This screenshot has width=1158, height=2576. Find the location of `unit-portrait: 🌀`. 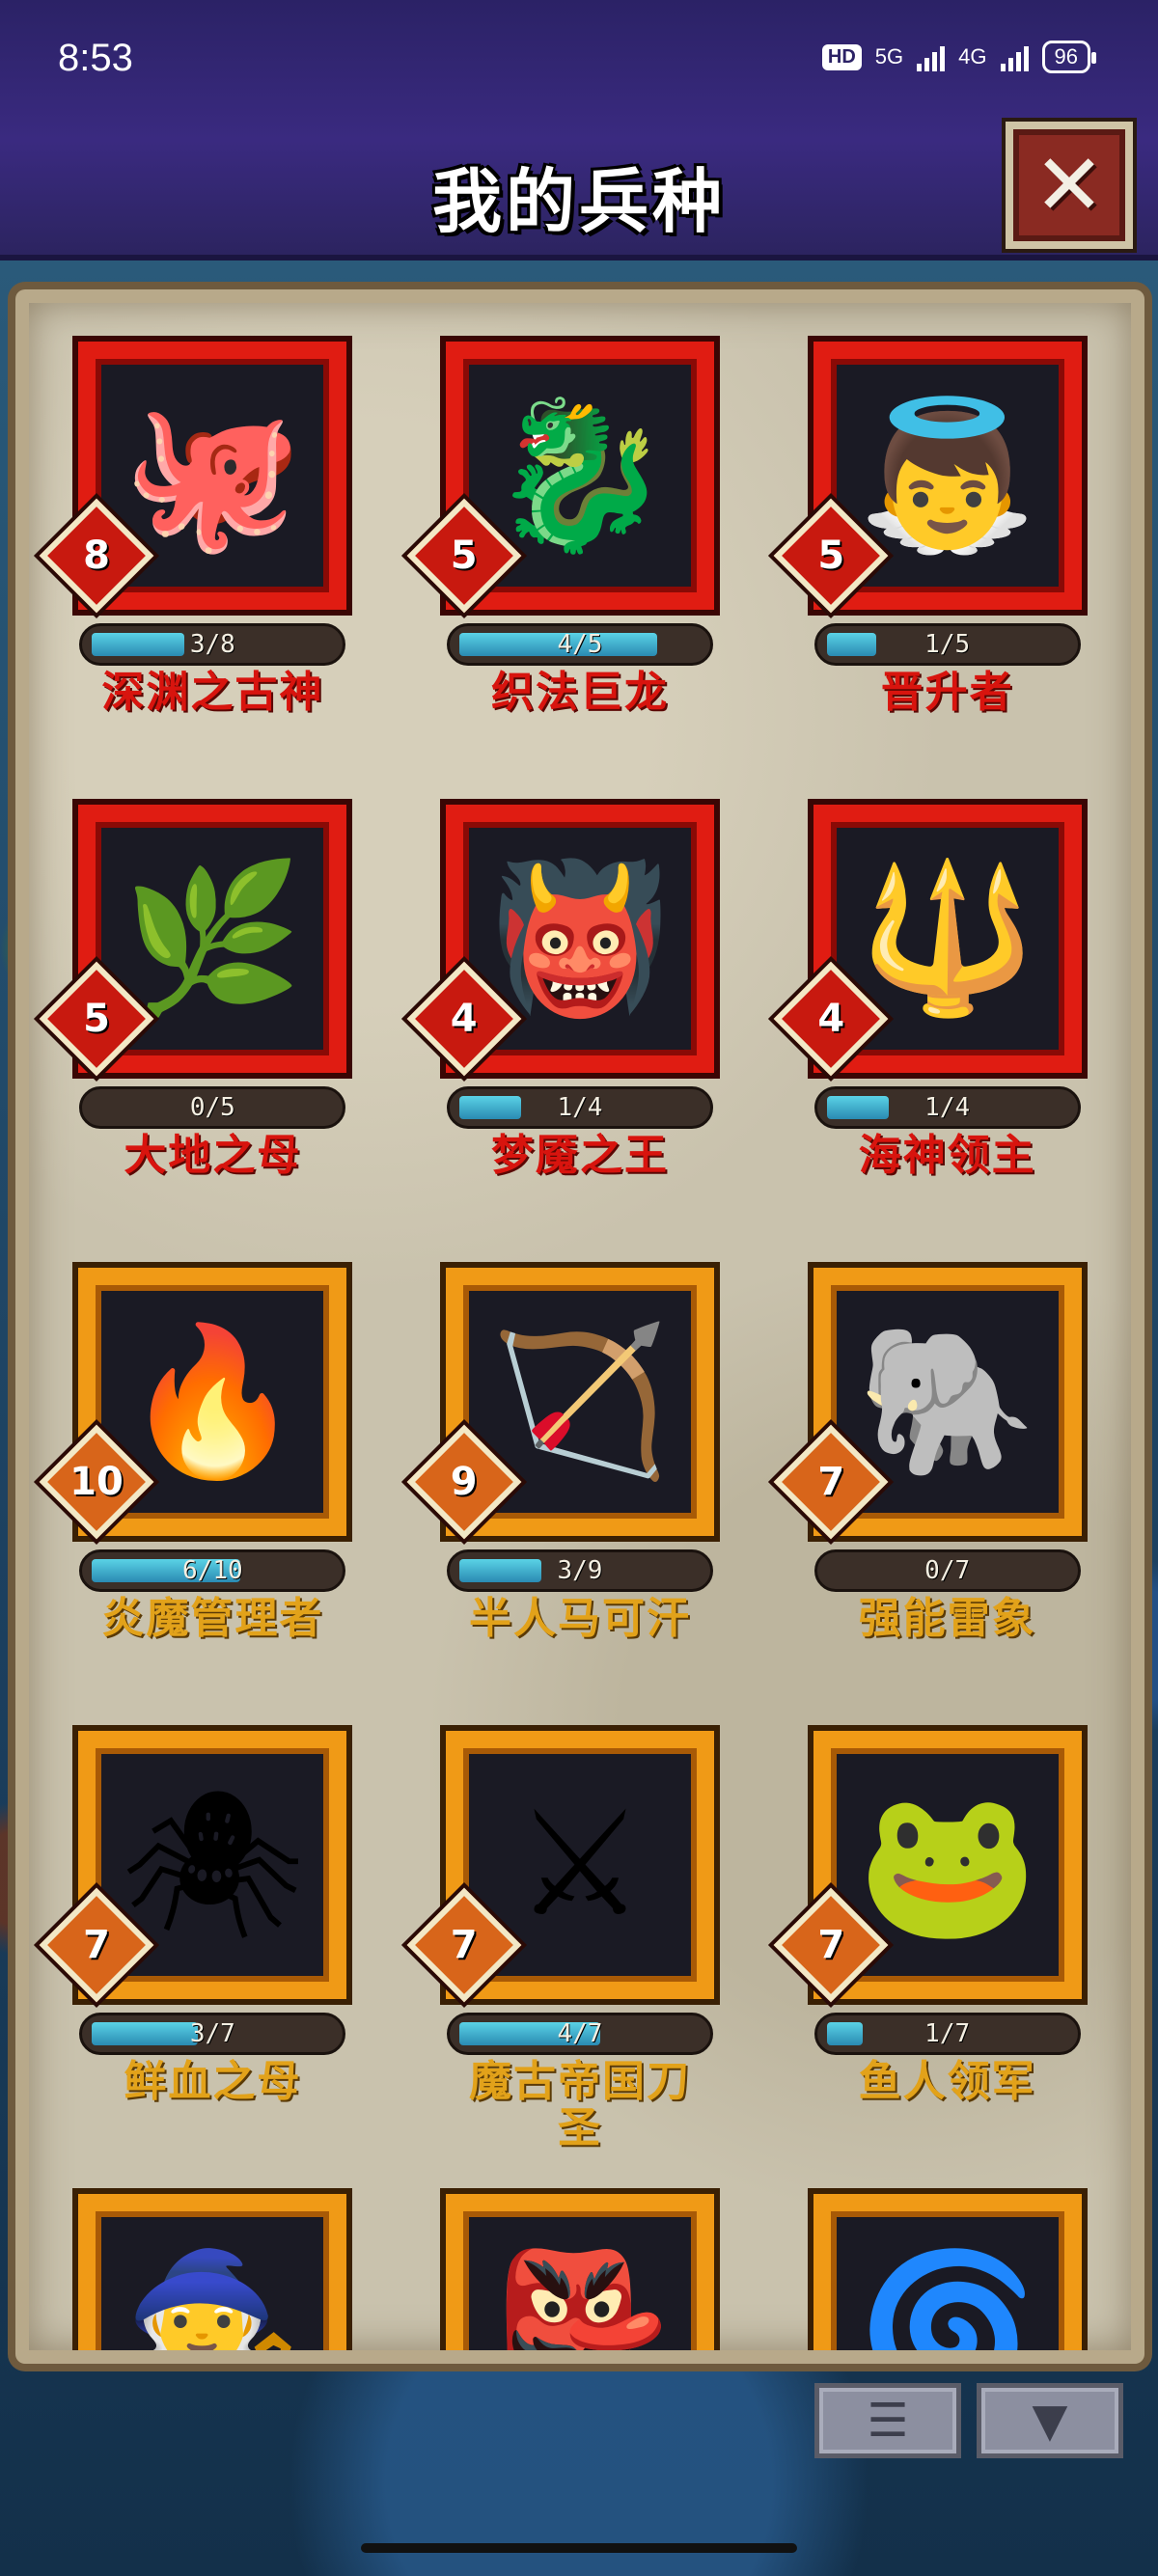

unit-portrait: 🌀 is located at coordinates (947, 2279).